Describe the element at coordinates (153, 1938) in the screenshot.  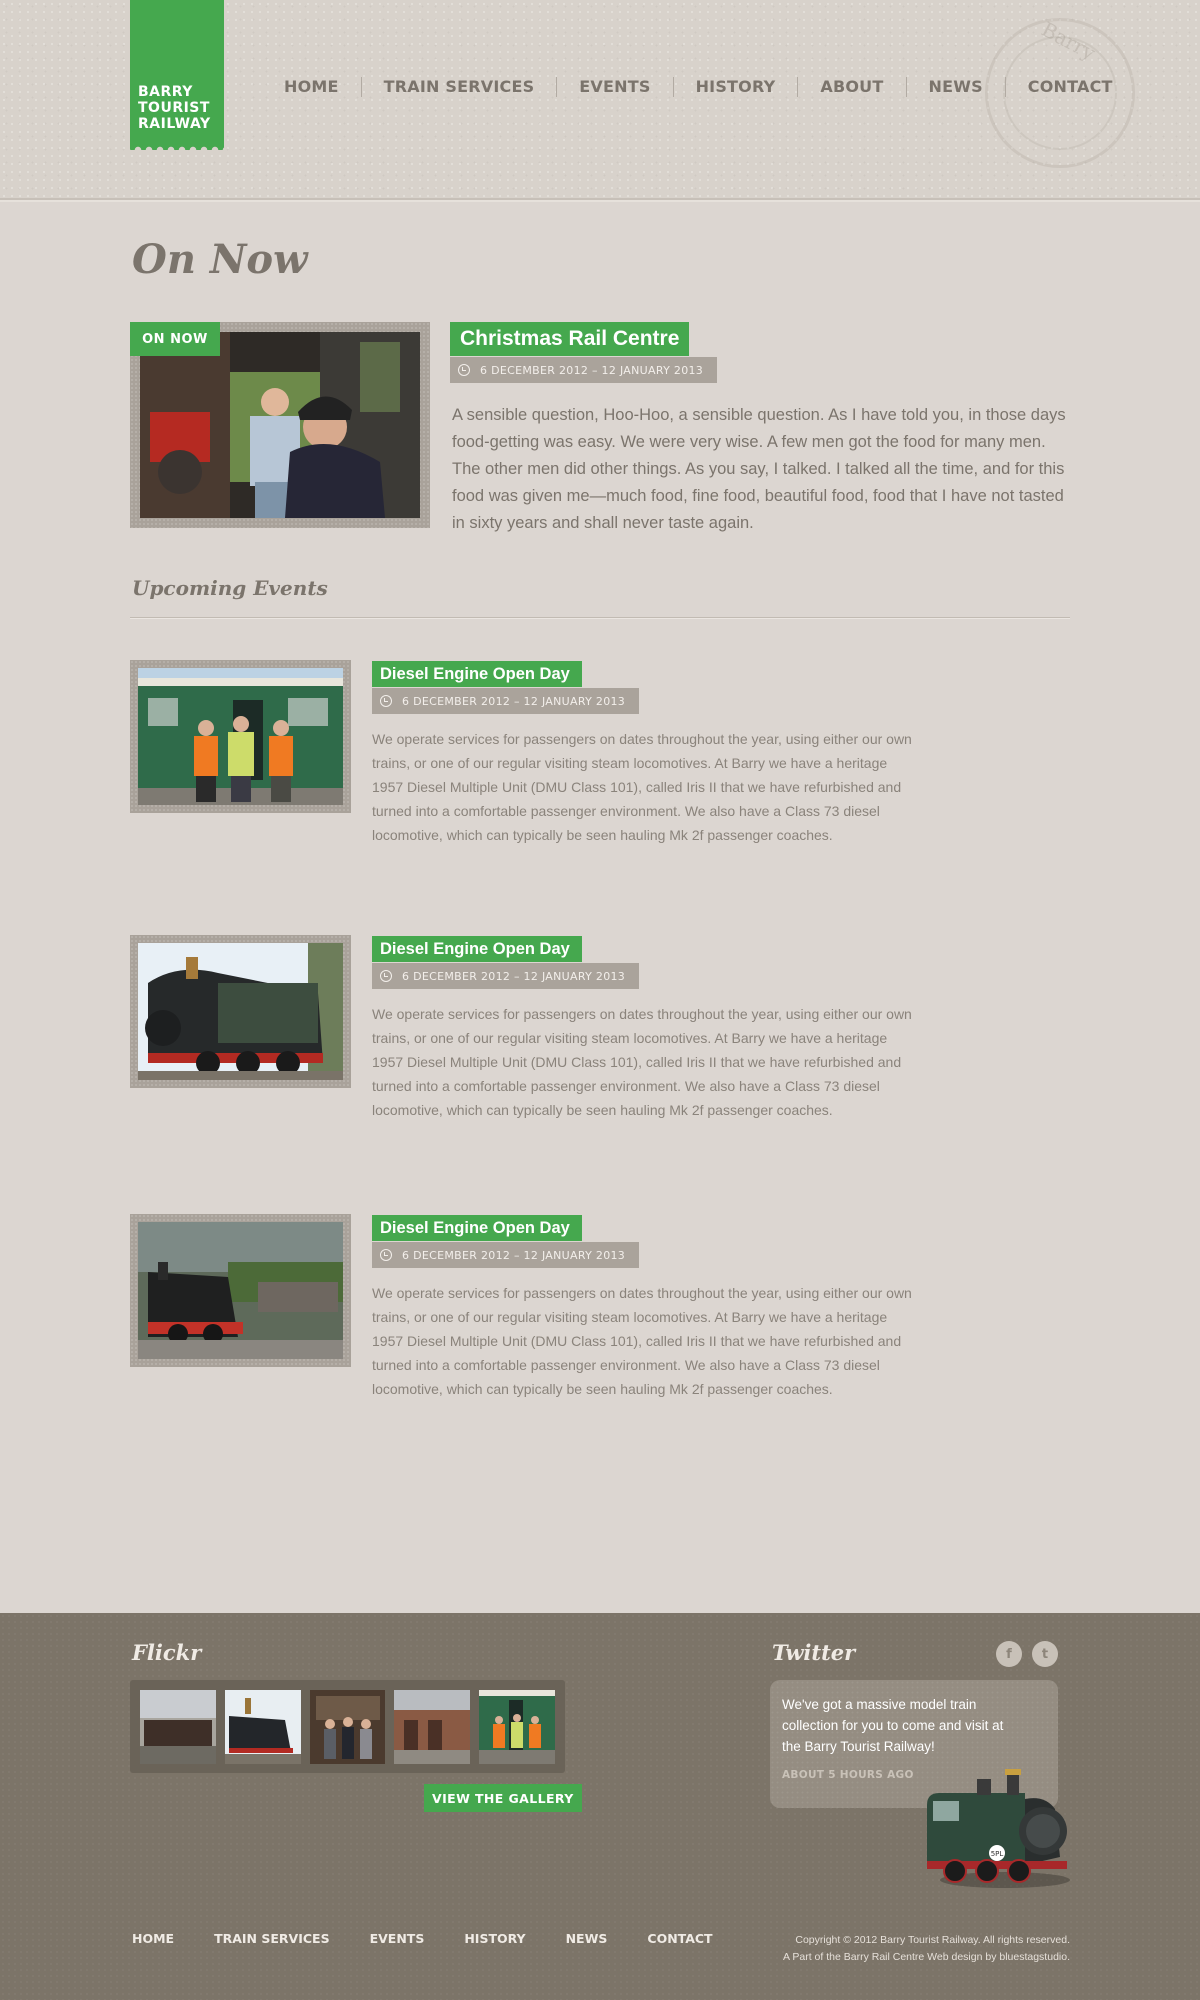
I see `footer-nav-home: HOME` at that location.